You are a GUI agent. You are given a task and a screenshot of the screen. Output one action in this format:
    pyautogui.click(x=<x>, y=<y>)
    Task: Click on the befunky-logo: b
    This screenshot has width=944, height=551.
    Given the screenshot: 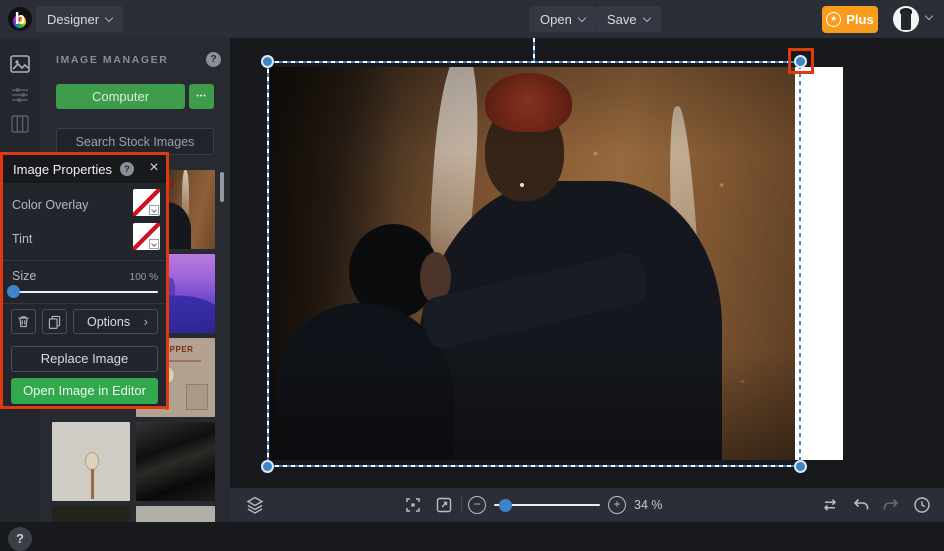 What is the action you would take?
    pyautogui.click(x=20, y=19)
    